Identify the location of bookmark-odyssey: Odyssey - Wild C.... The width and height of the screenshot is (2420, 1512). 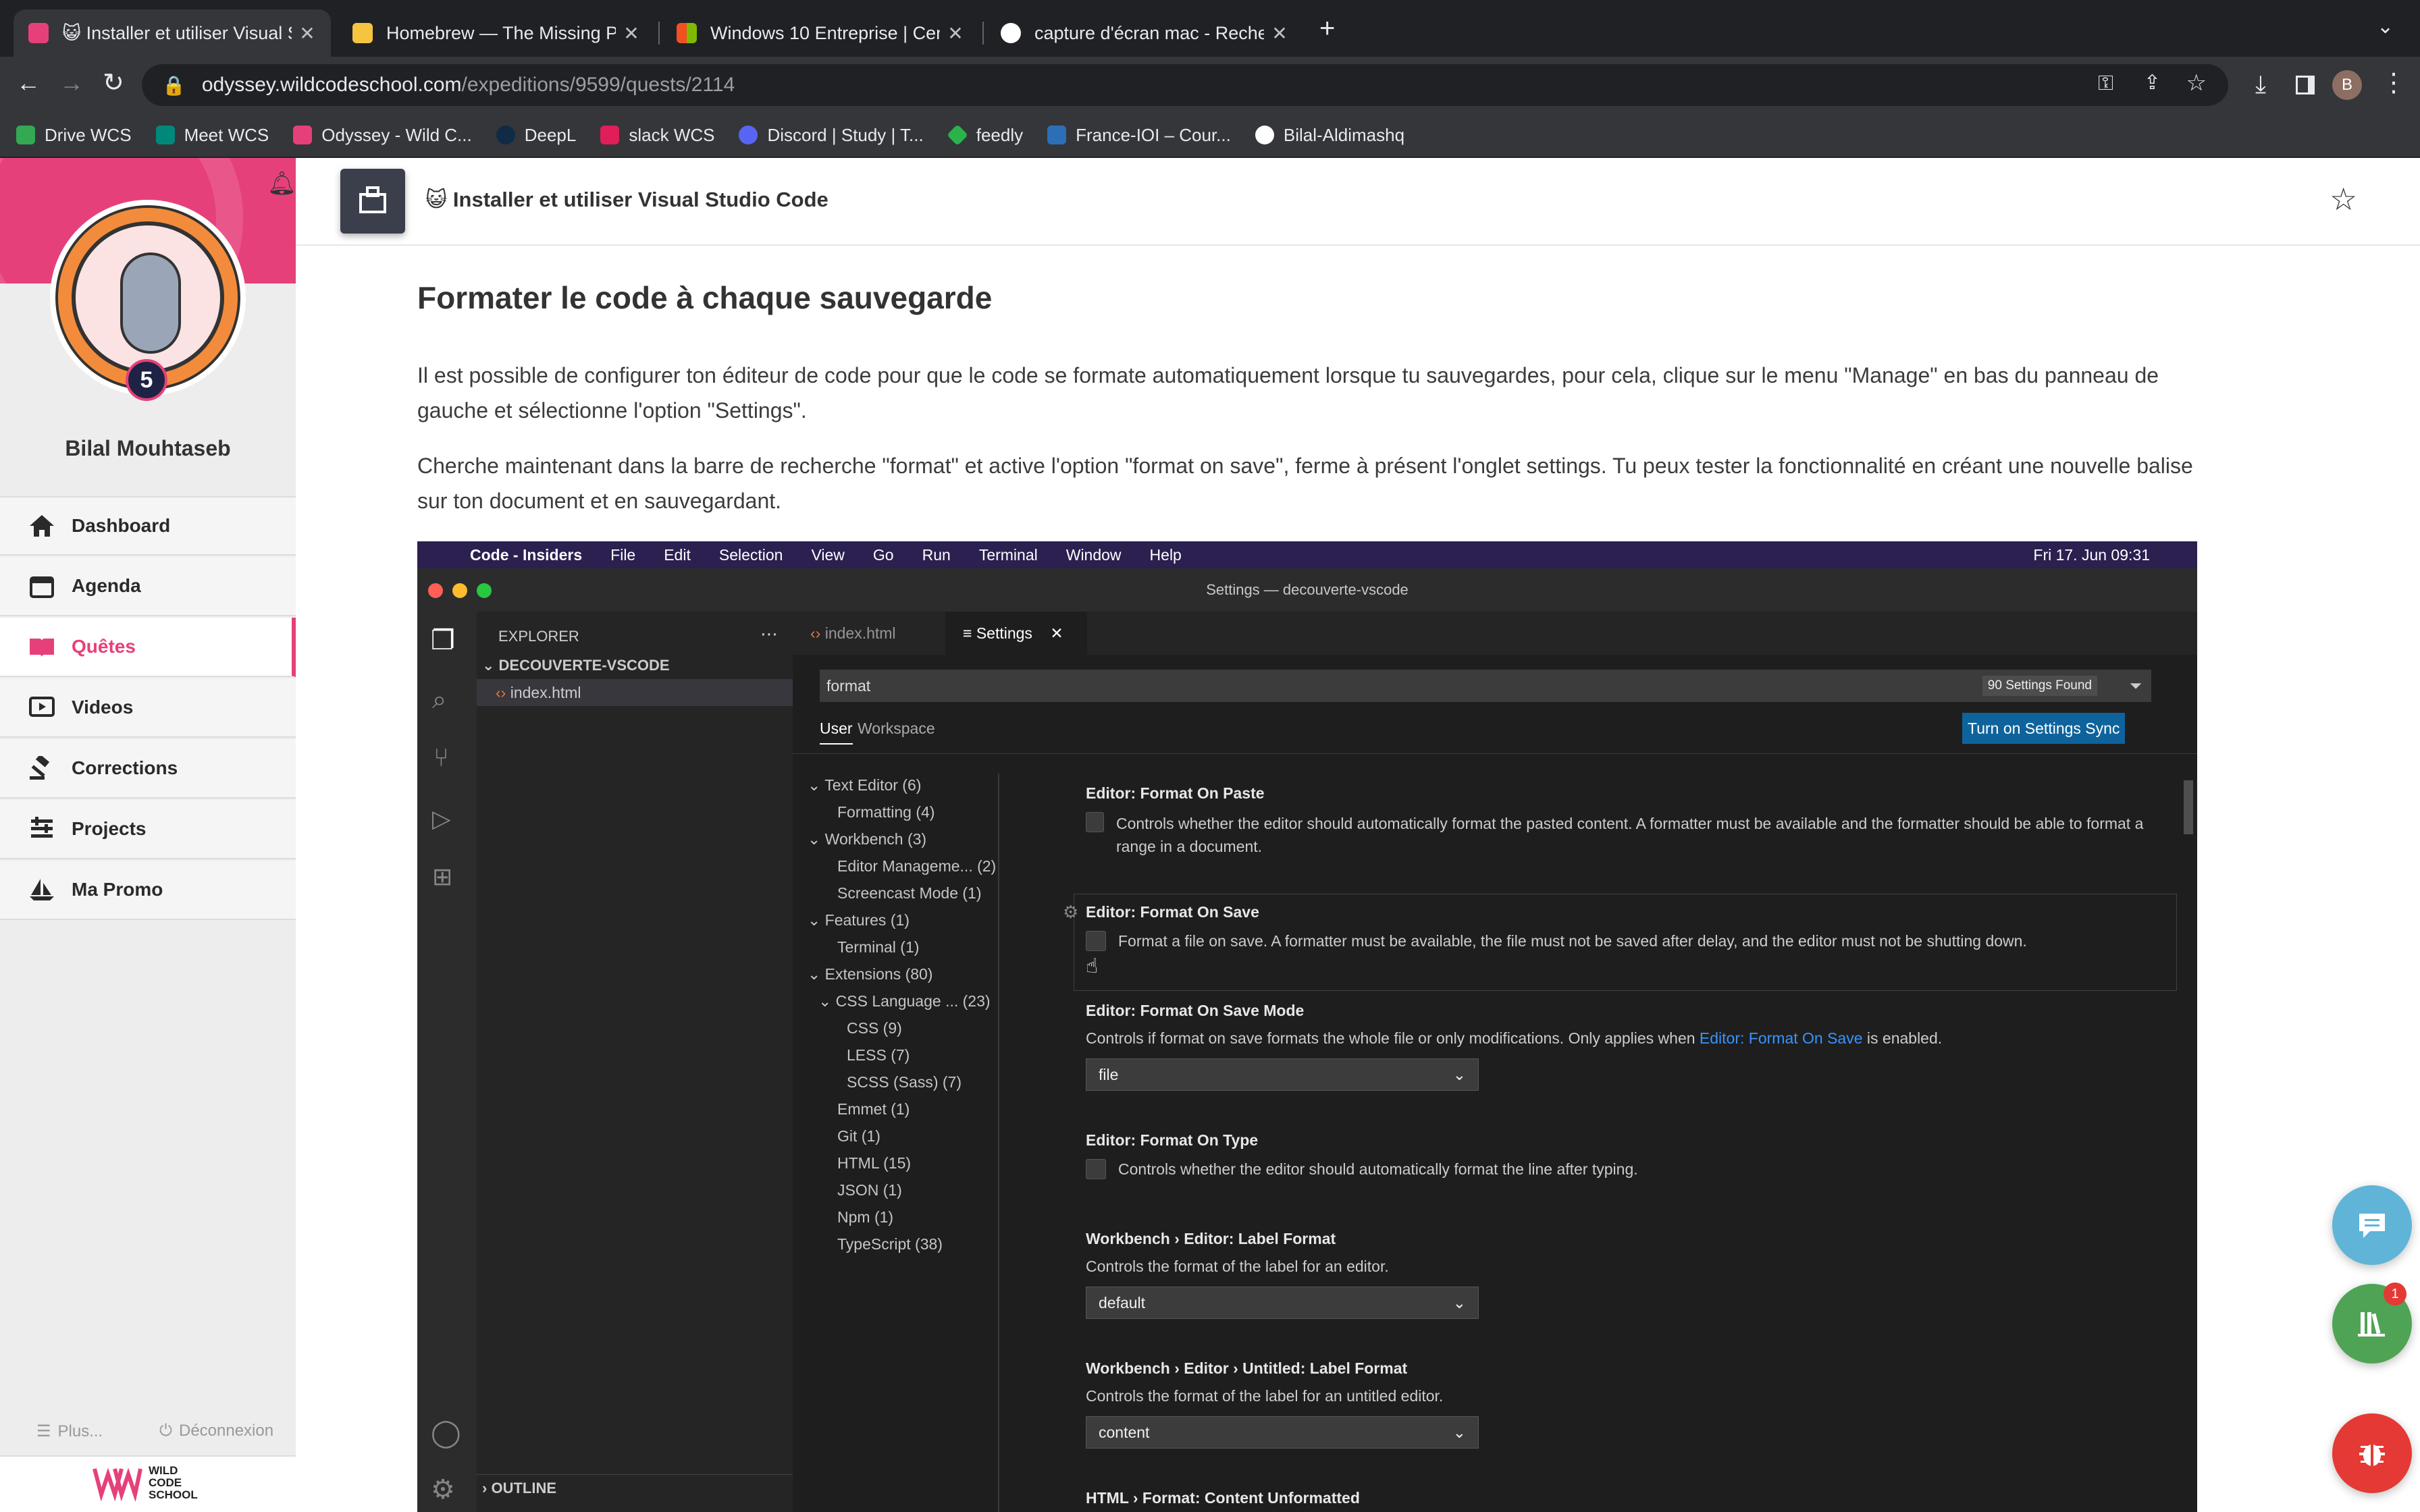
(382, 135).